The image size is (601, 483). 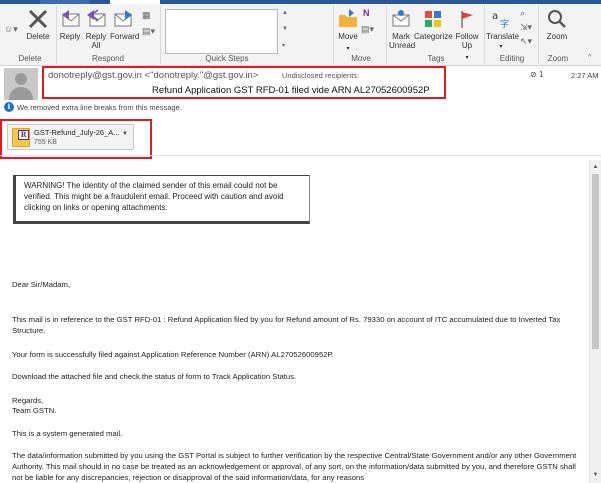 I want to click on delete-x-icon, so click(x=38, y=19).